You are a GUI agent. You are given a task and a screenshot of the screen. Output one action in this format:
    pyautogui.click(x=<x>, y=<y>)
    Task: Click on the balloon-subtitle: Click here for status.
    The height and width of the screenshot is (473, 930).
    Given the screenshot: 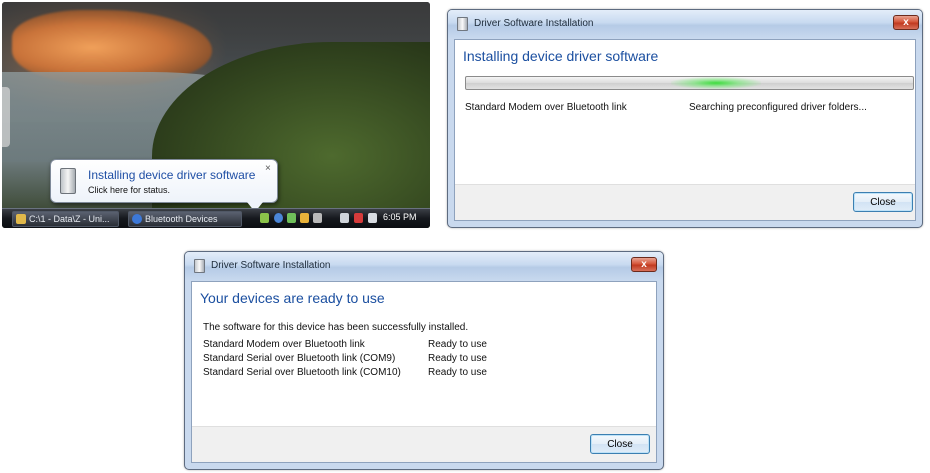 What is the action you would take?
    pyautogui.click(x=129, y=190)
    